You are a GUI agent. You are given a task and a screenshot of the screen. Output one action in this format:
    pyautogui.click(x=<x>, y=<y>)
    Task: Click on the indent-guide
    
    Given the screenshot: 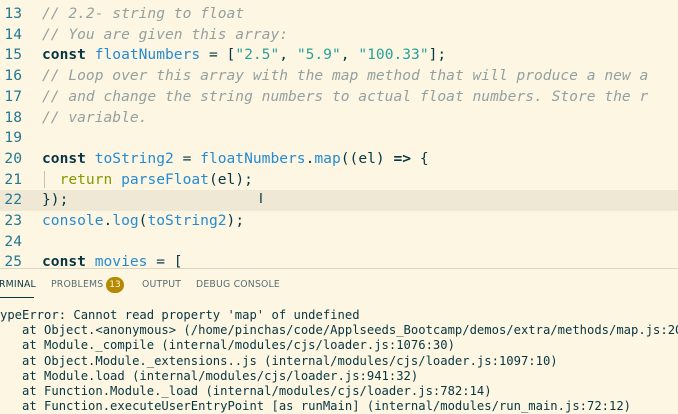 What is the action you would take?
    pyautogui.click(x=44, y=179)
    